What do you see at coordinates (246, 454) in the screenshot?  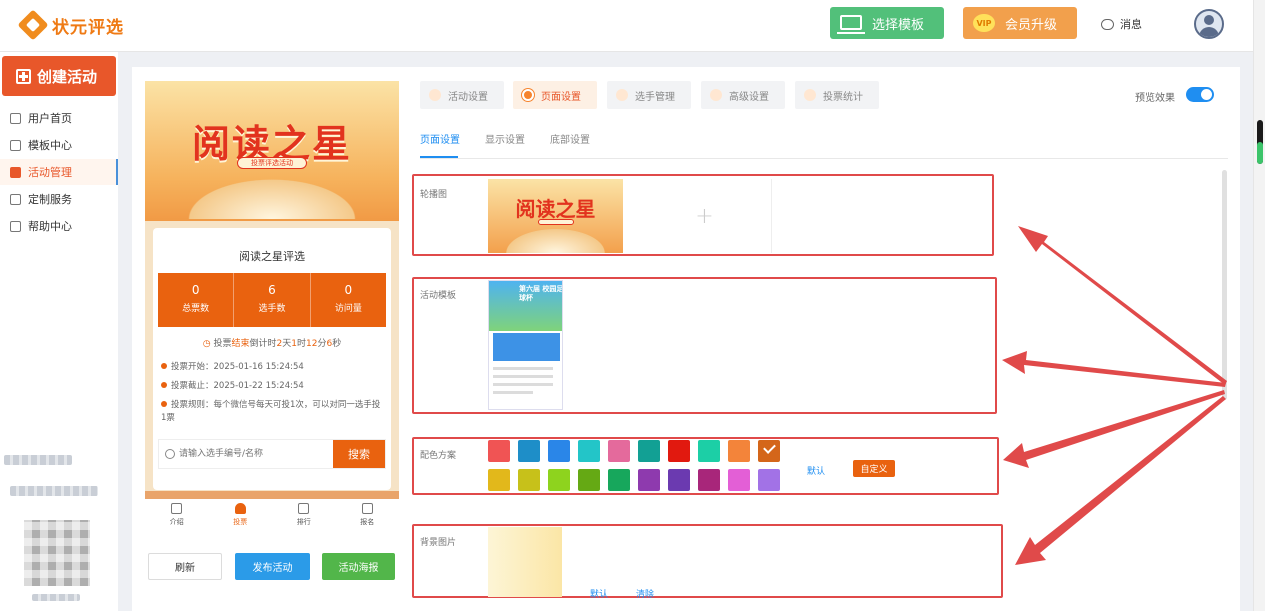 I see `contestant-search-input` at bounding box center [246, 454].